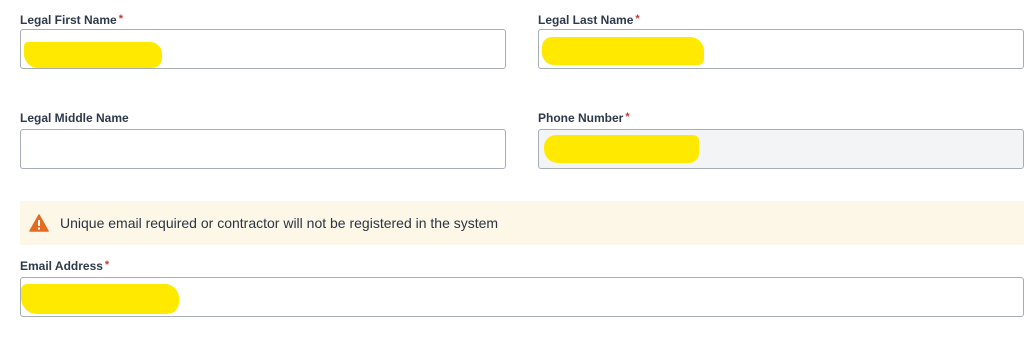  Describe the element at coordinates (522, 266) in the screenshot. I see `email-label: Email Address *` at that location.